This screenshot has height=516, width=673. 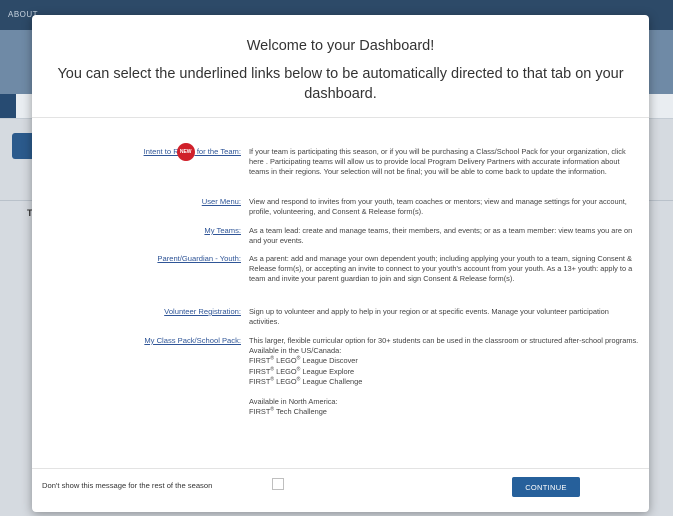 I want to click on program-item: FIRST® LEGO® League Explore, so click(x=302, y=371).